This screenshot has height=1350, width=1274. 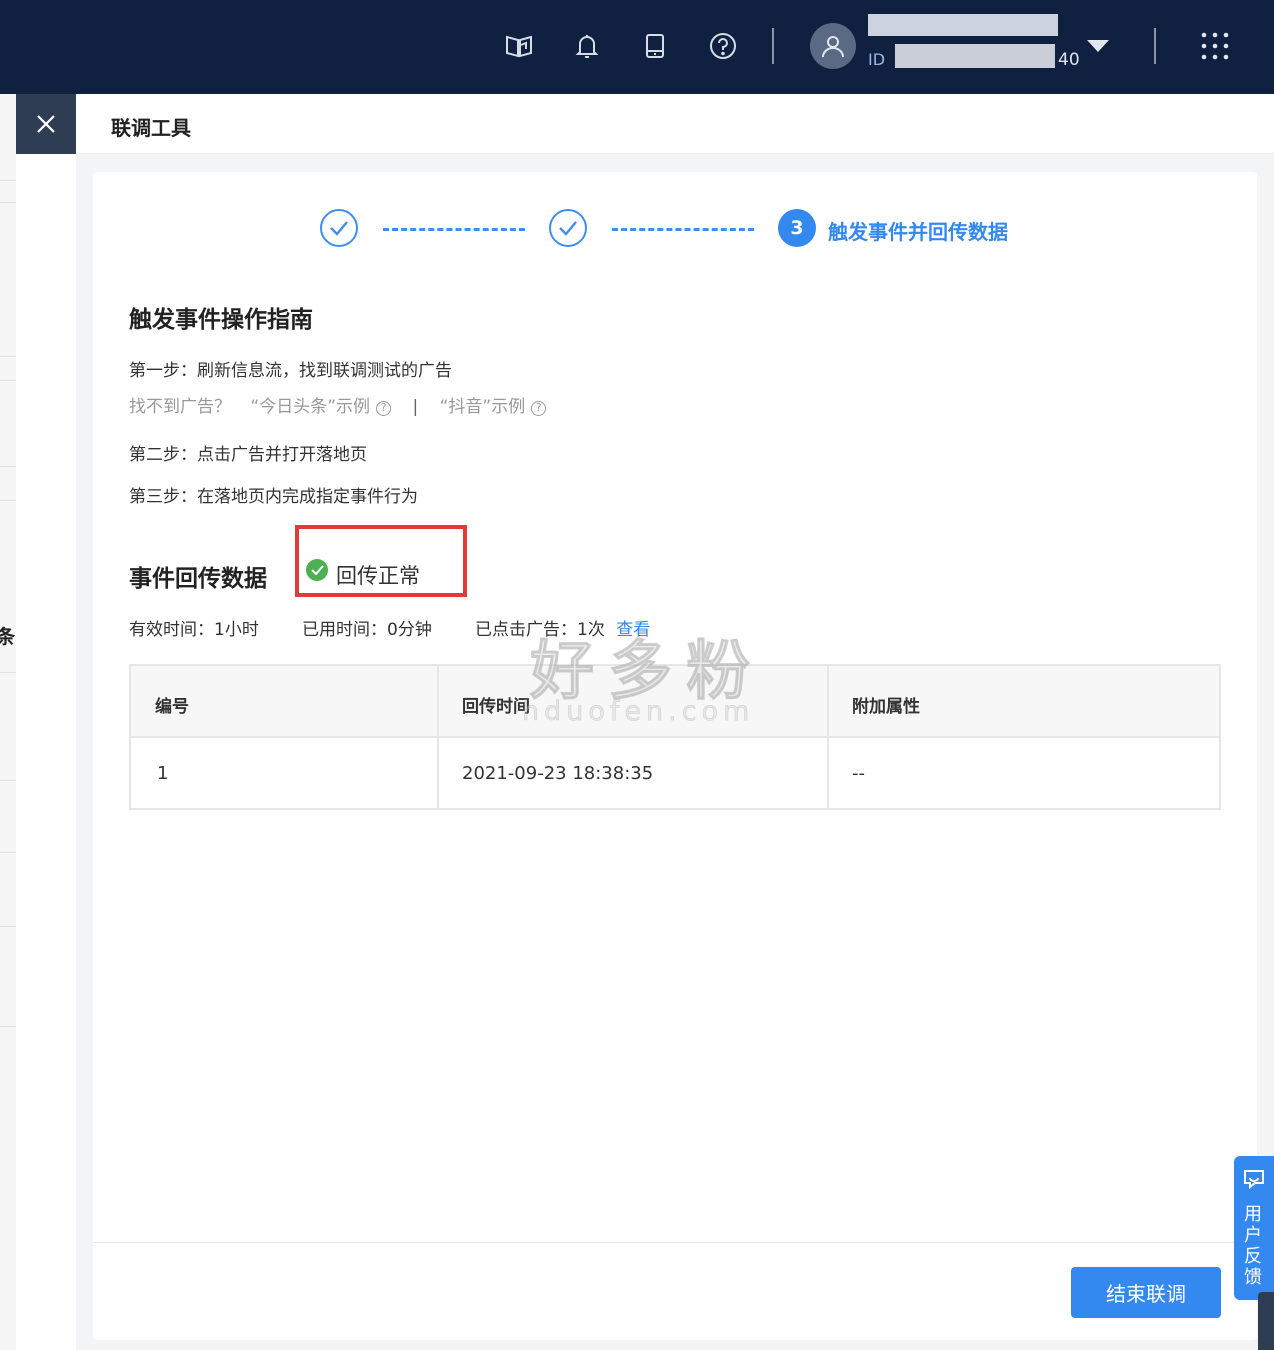 I want to click on cell-callback-time: 2021-09-23 18:38:35, so click(x=558, y=773).